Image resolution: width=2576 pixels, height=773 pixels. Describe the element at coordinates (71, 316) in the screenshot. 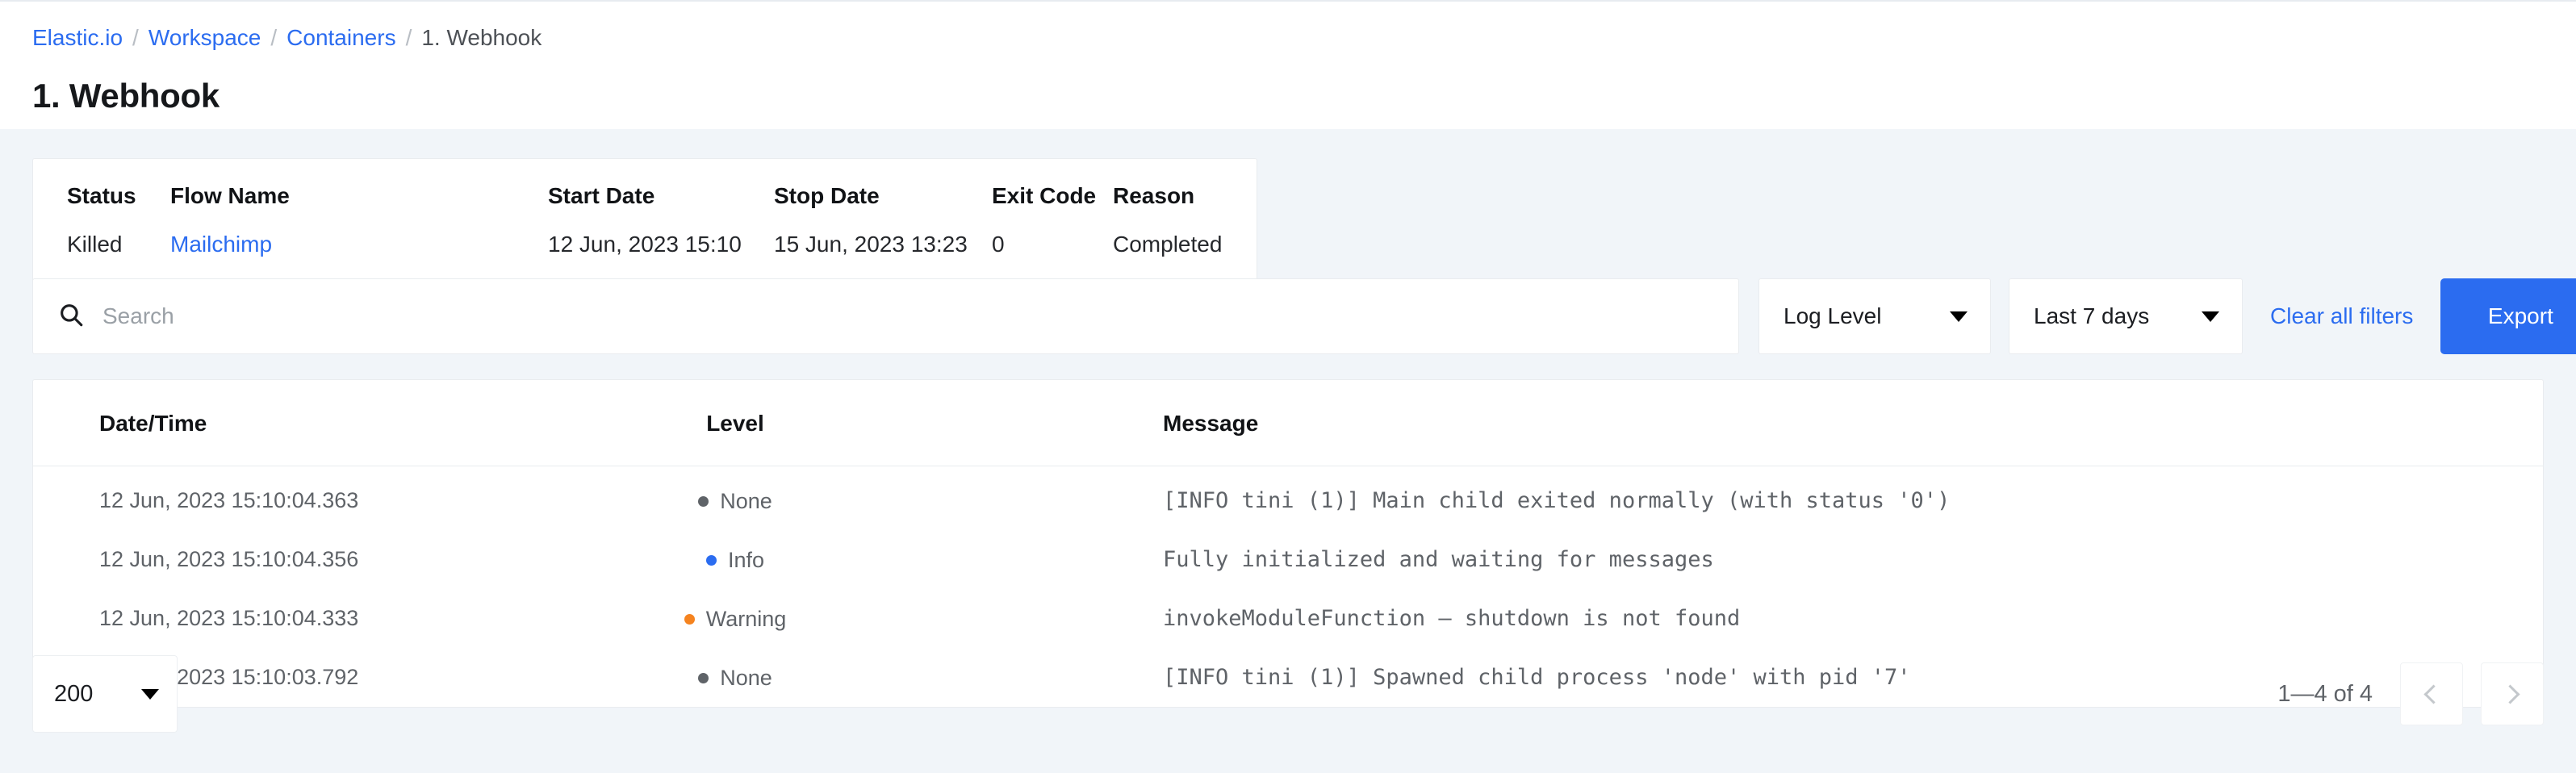

I see `search-icon` at that location.